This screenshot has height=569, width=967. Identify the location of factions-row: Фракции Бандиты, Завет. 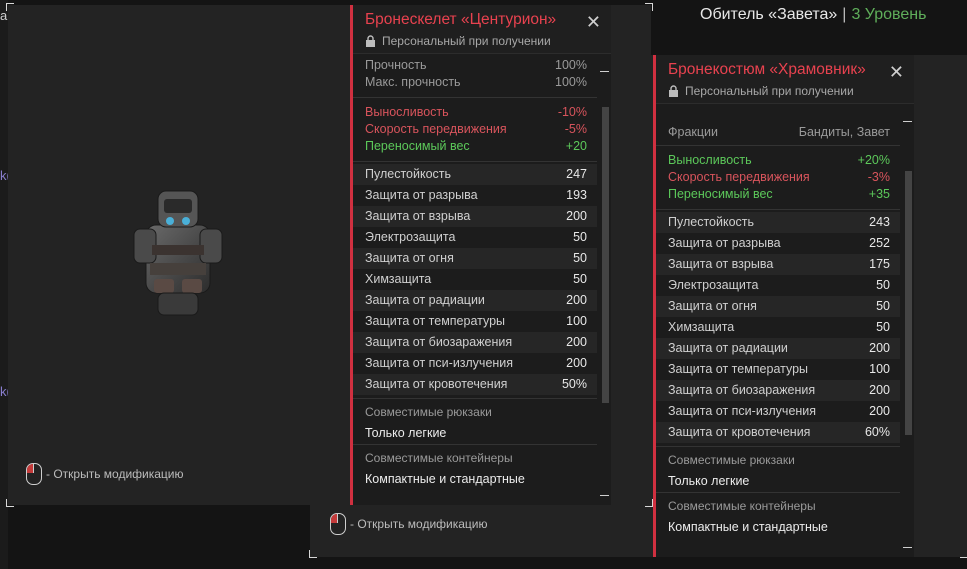
(779, 132).